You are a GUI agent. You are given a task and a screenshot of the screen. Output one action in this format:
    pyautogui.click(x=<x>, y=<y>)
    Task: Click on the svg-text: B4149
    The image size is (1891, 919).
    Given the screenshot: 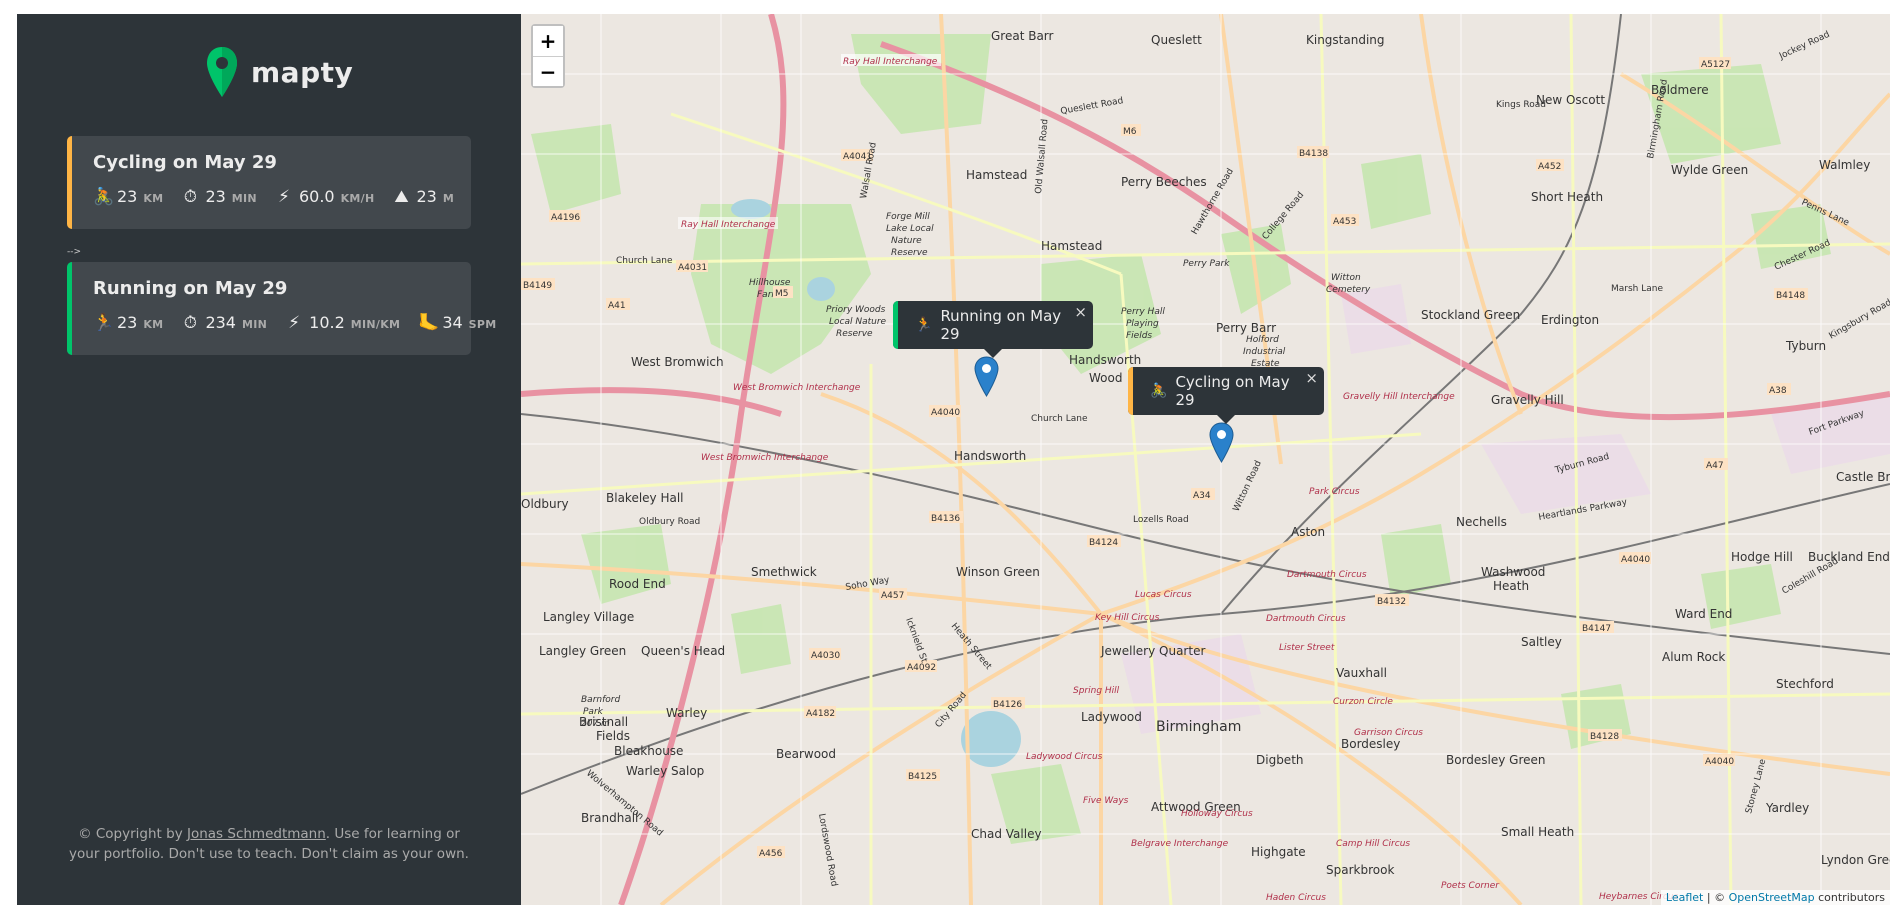 What is the action you would take?
    pyautogui.click(x=537, y=286)
    